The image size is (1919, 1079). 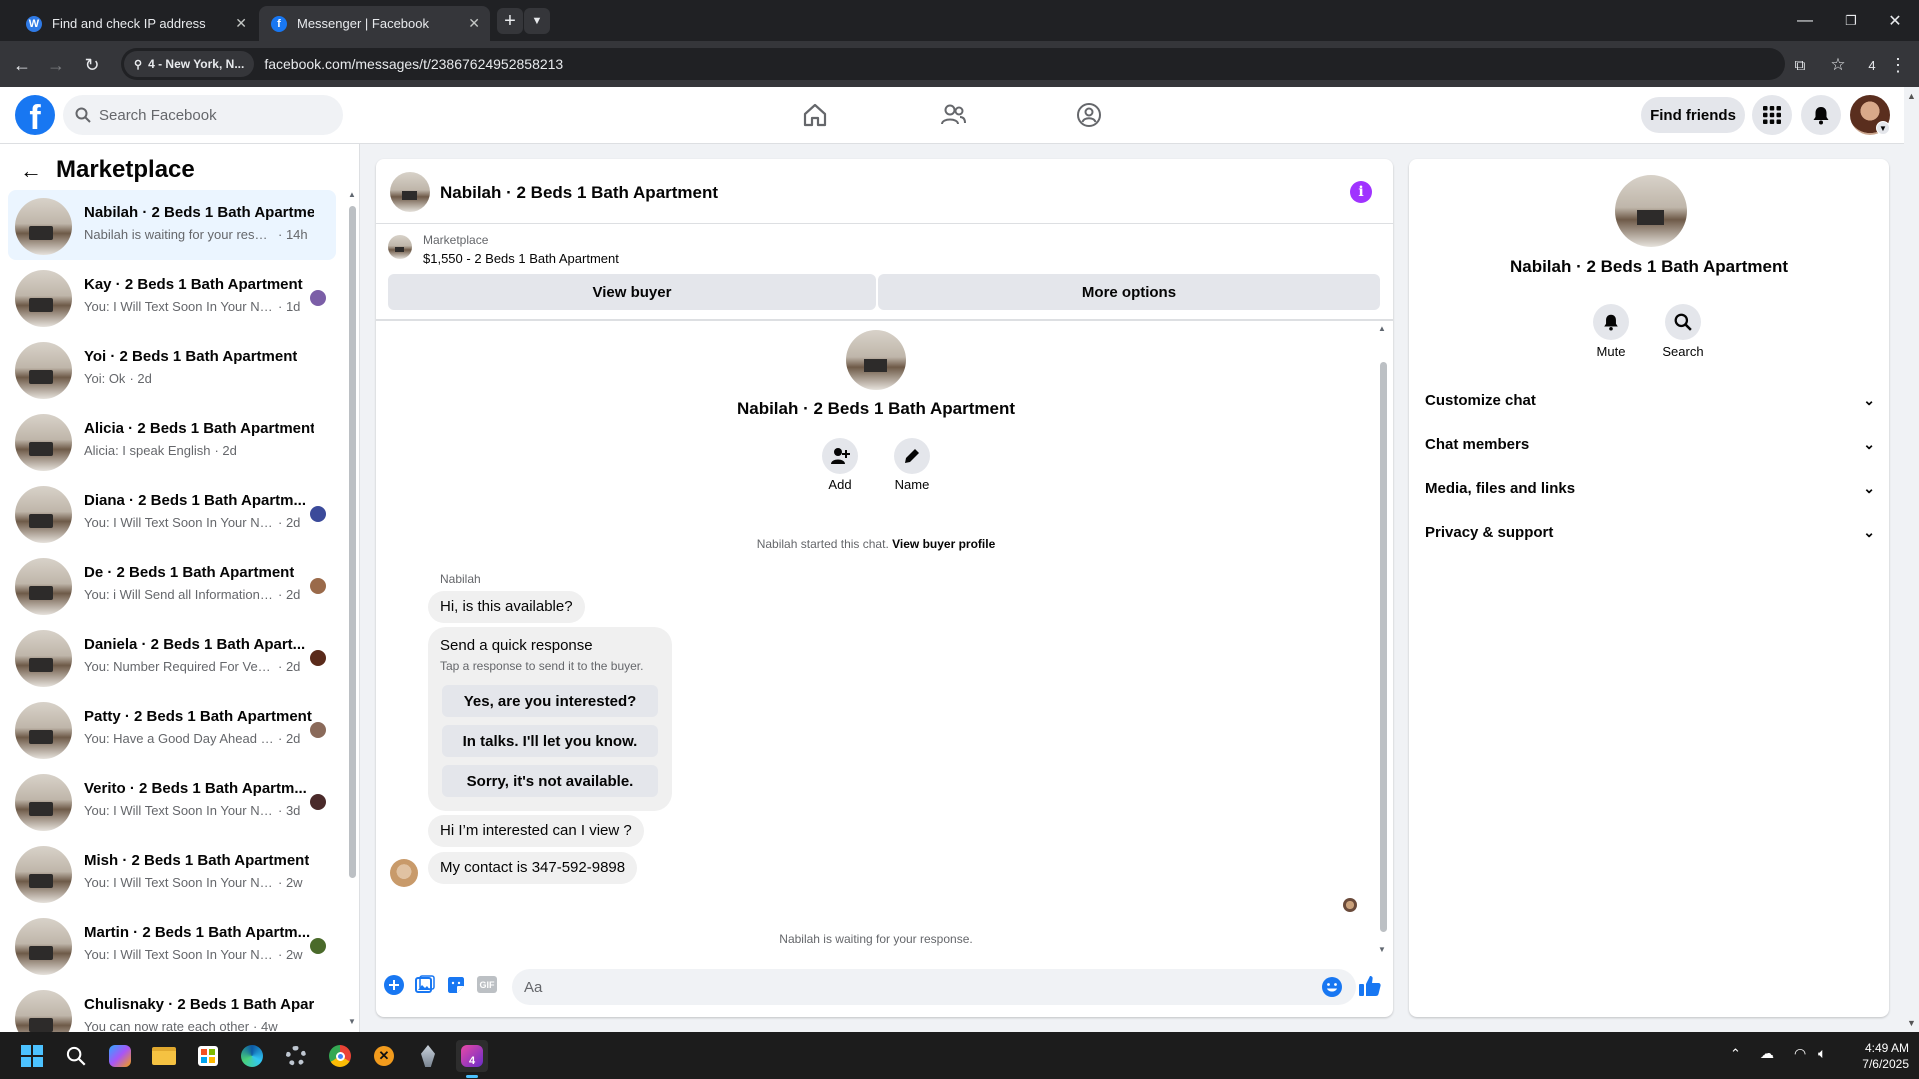 What do you see at coordinates (203, 115) in the screenshot?
I see `search-facebook-input: Search Facebook` at bounding box center [203, 115].